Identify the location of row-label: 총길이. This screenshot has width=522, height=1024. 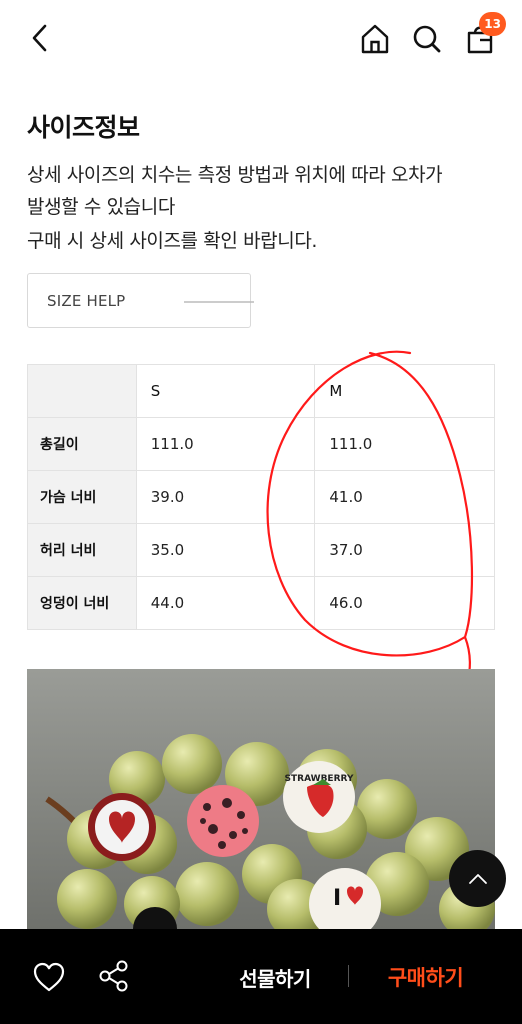
(82, 444).